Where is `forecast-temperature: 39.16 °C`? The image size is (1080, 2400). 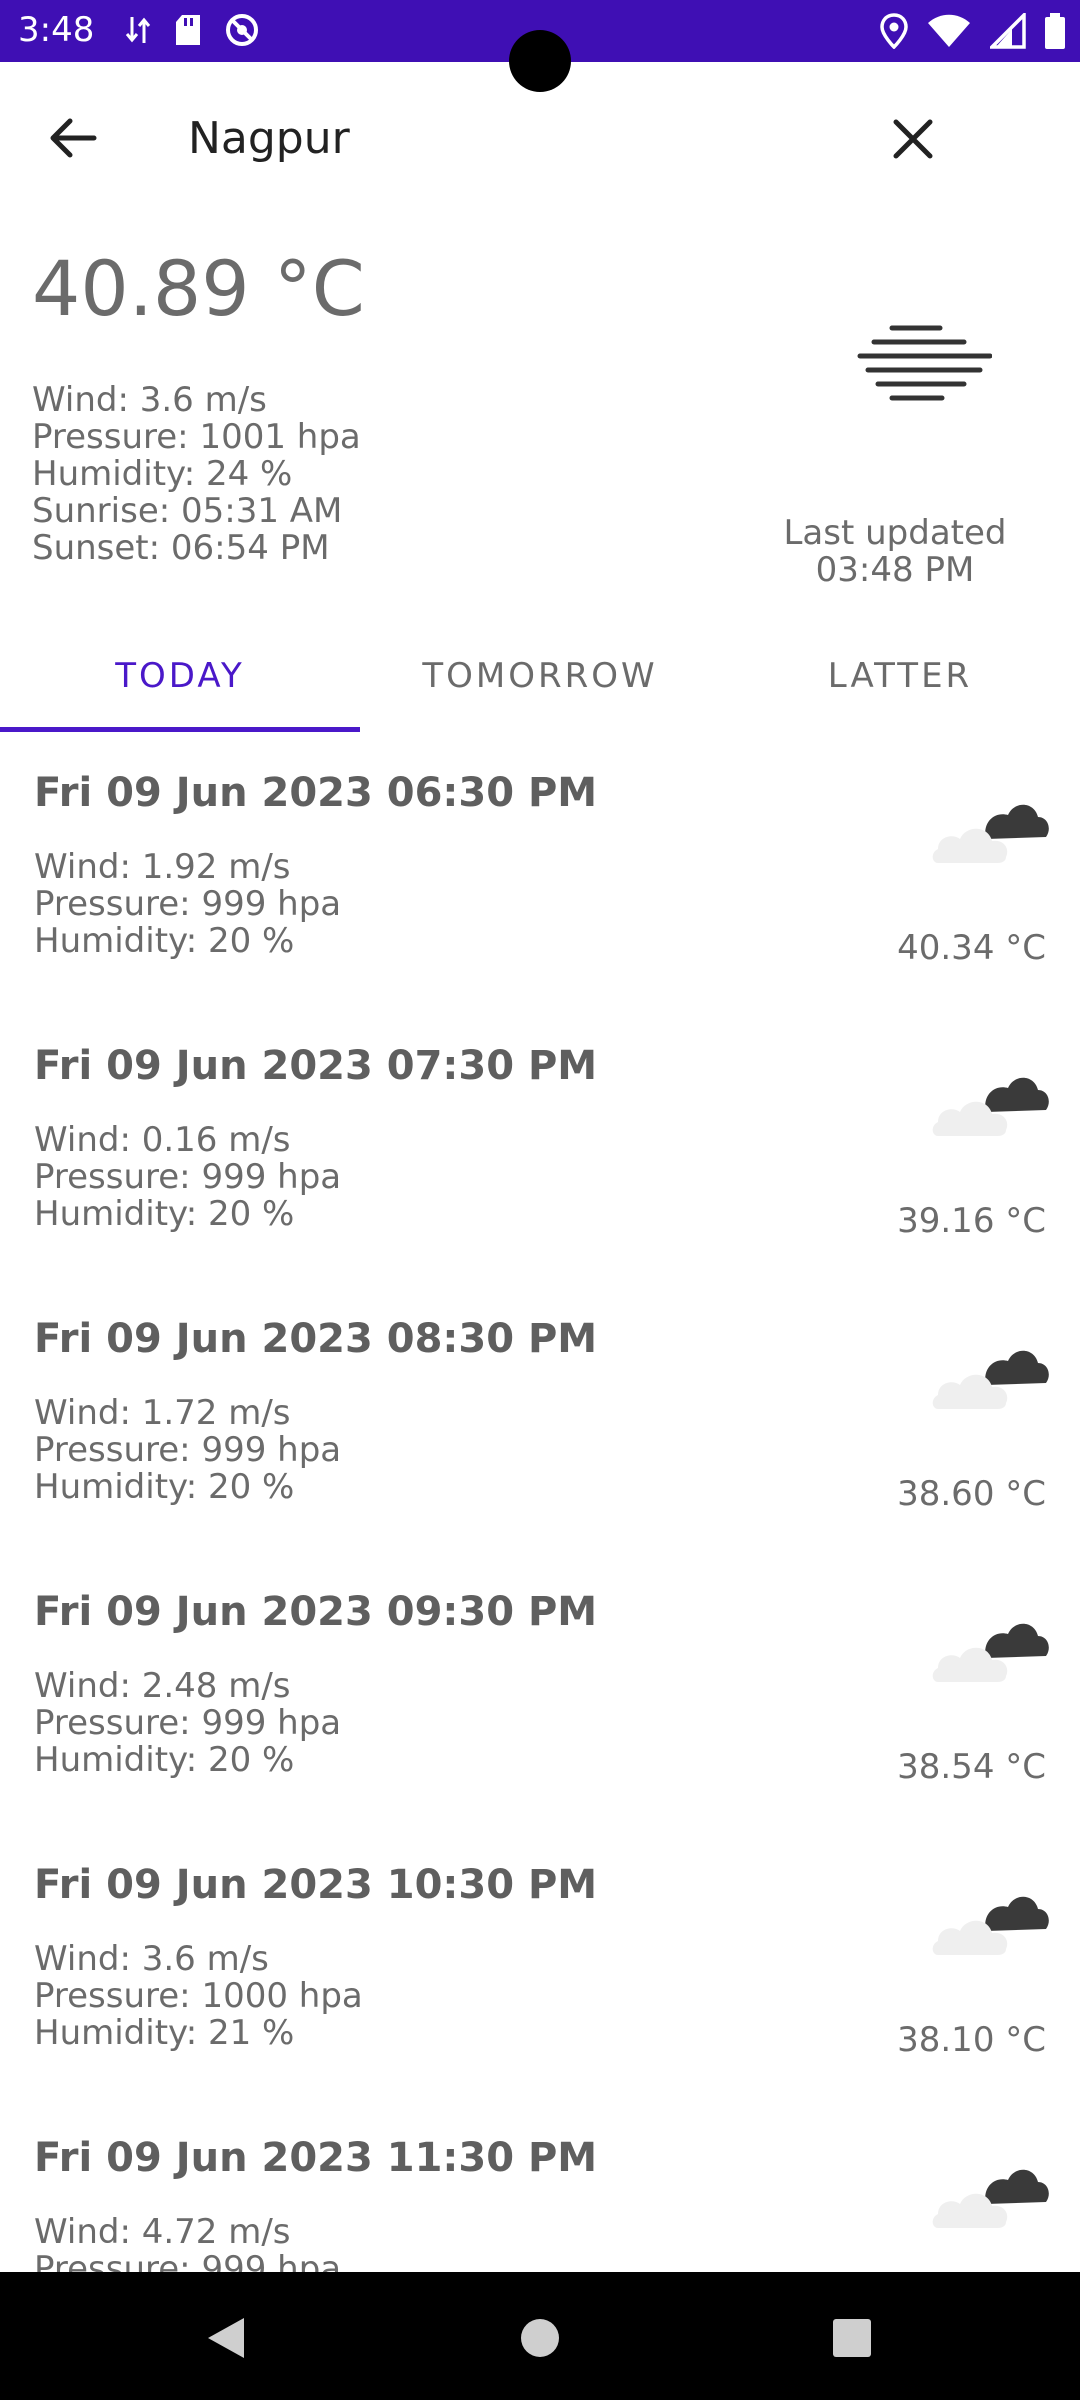 forecast-temperature: 39.16 °C is located at coordinates (971, 1221).